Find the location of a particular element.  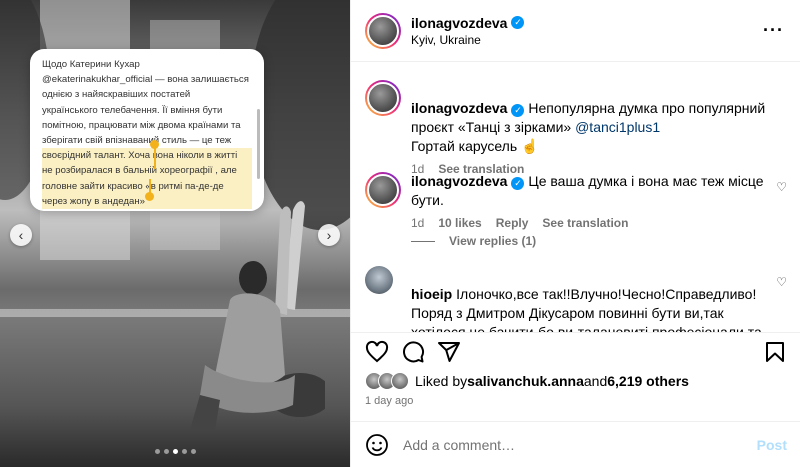

caption-avatar is located at coordinates (383, 98).